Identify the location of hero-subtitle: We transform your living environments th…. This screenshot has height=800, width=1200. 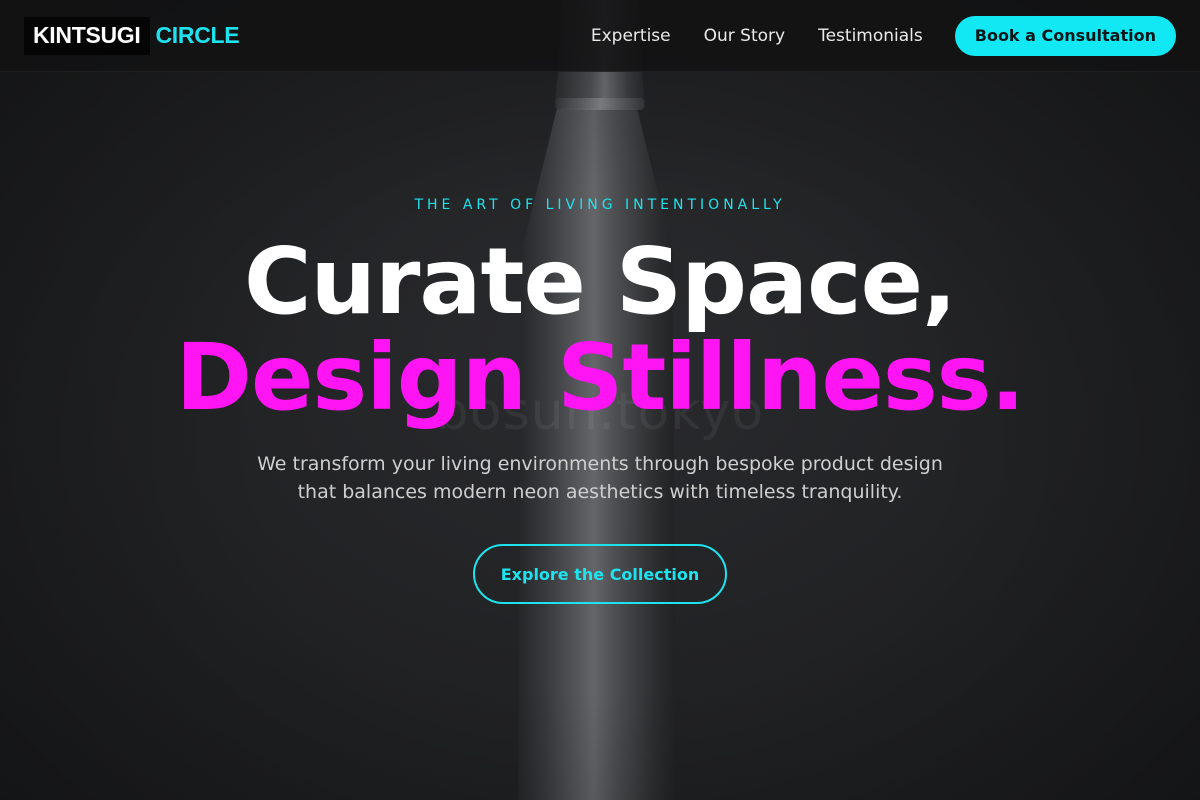
(600, 478).